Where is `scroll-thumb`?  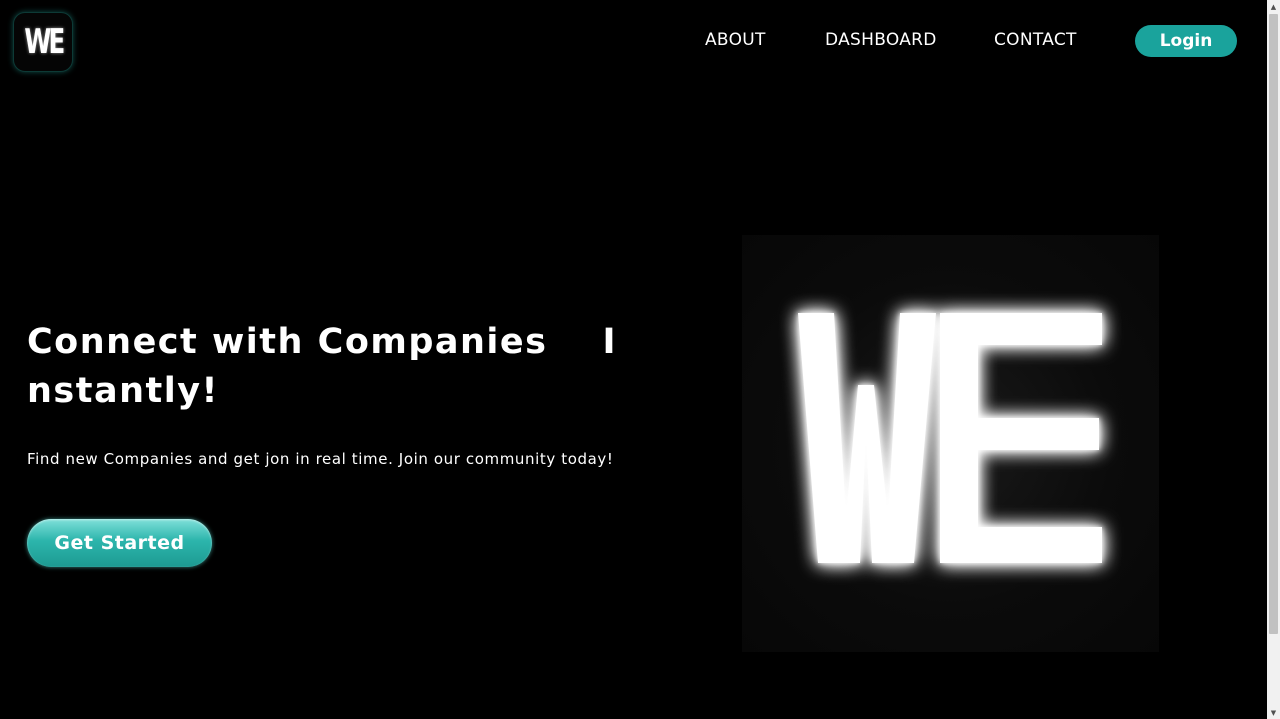 scroll-thumb is located at coordinates (1273, 324).